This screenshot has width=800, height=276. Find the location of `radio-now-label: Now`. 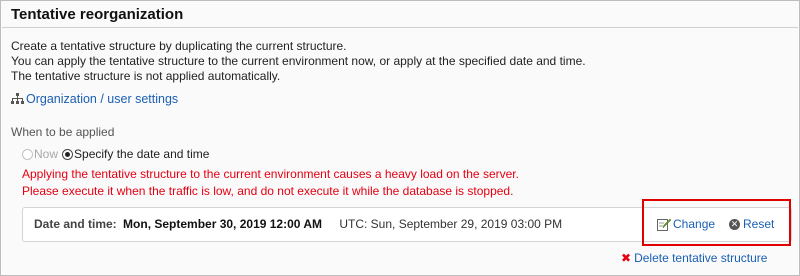

radio-now-label: Now is located at coordinates (46, 154).